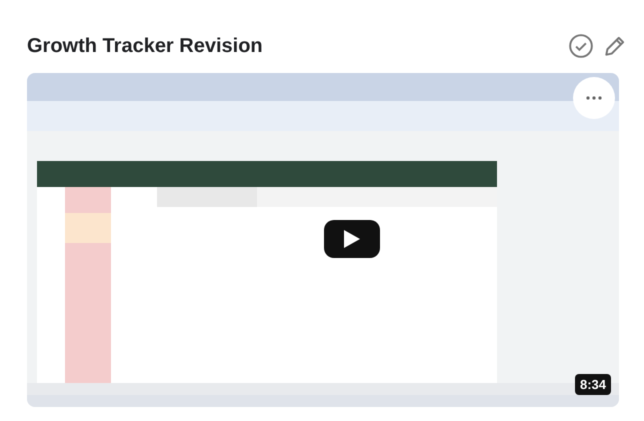 The height and width of the screenshot is (421, 644). I want to click on play-icon, so click(352, 239).